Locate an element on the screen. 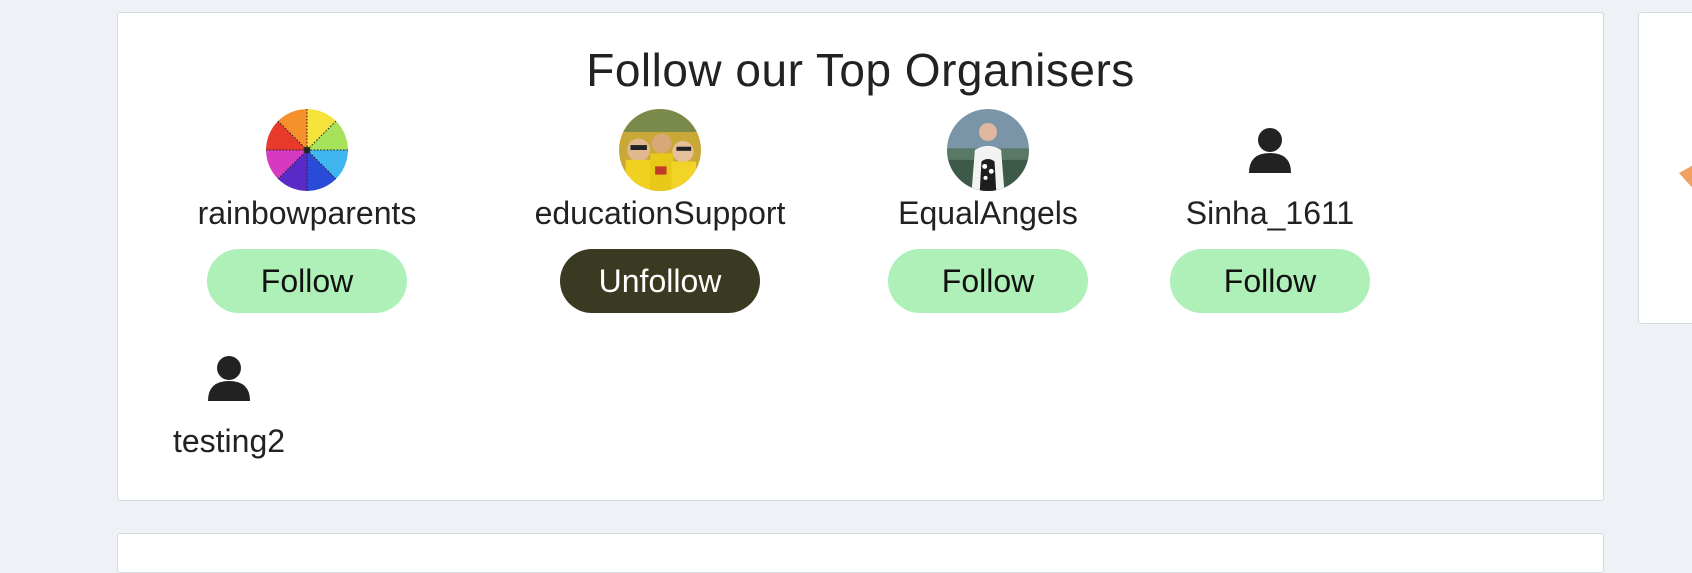  next-section-card is located at coordinates (860, 553).